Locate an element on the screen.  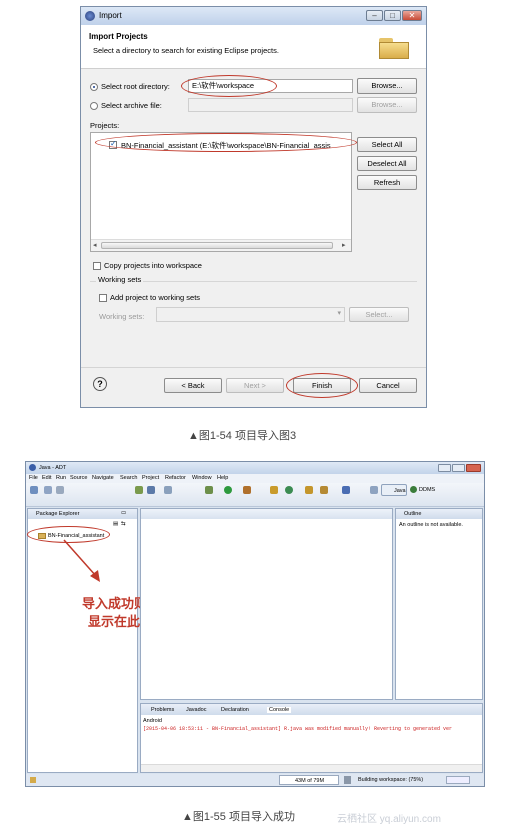
select-archive-radio is located at coordinates (94, 106).